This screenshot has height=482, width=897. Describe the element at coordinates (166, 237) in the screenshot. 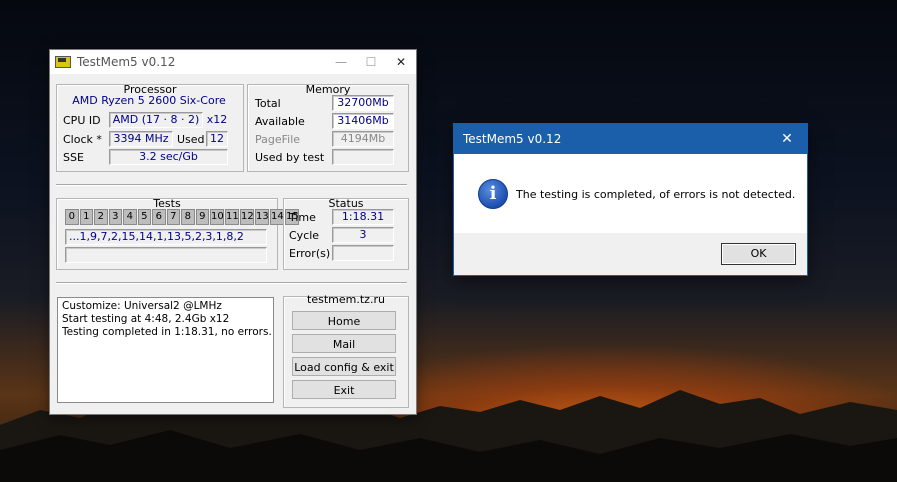

I see `test-sequence: ...1,9,7,2,15,14,1,13,5,2,3,1,8,2` at that location.